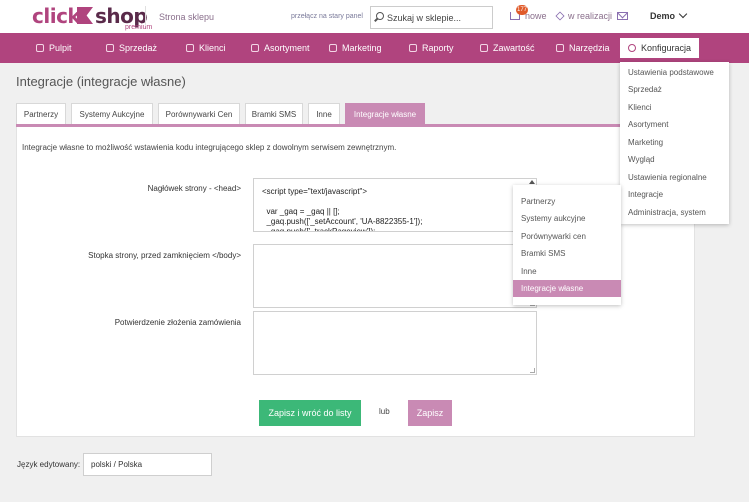  I want to click on nav-item-zawartosc: Zawartość, so click(507, 48).